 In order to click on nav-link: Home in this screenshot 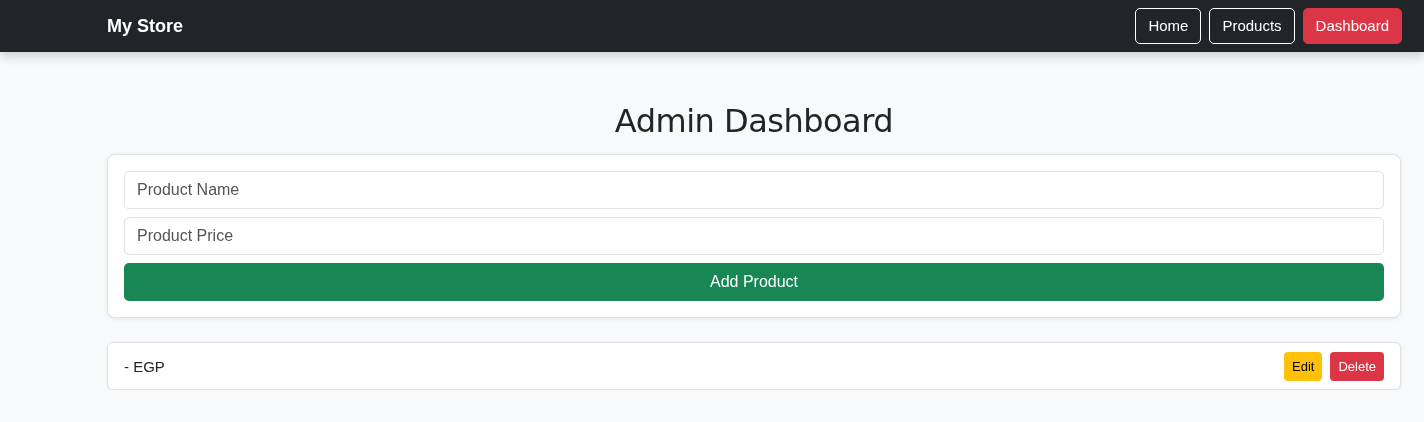, I will do `click(1168, 26)`.